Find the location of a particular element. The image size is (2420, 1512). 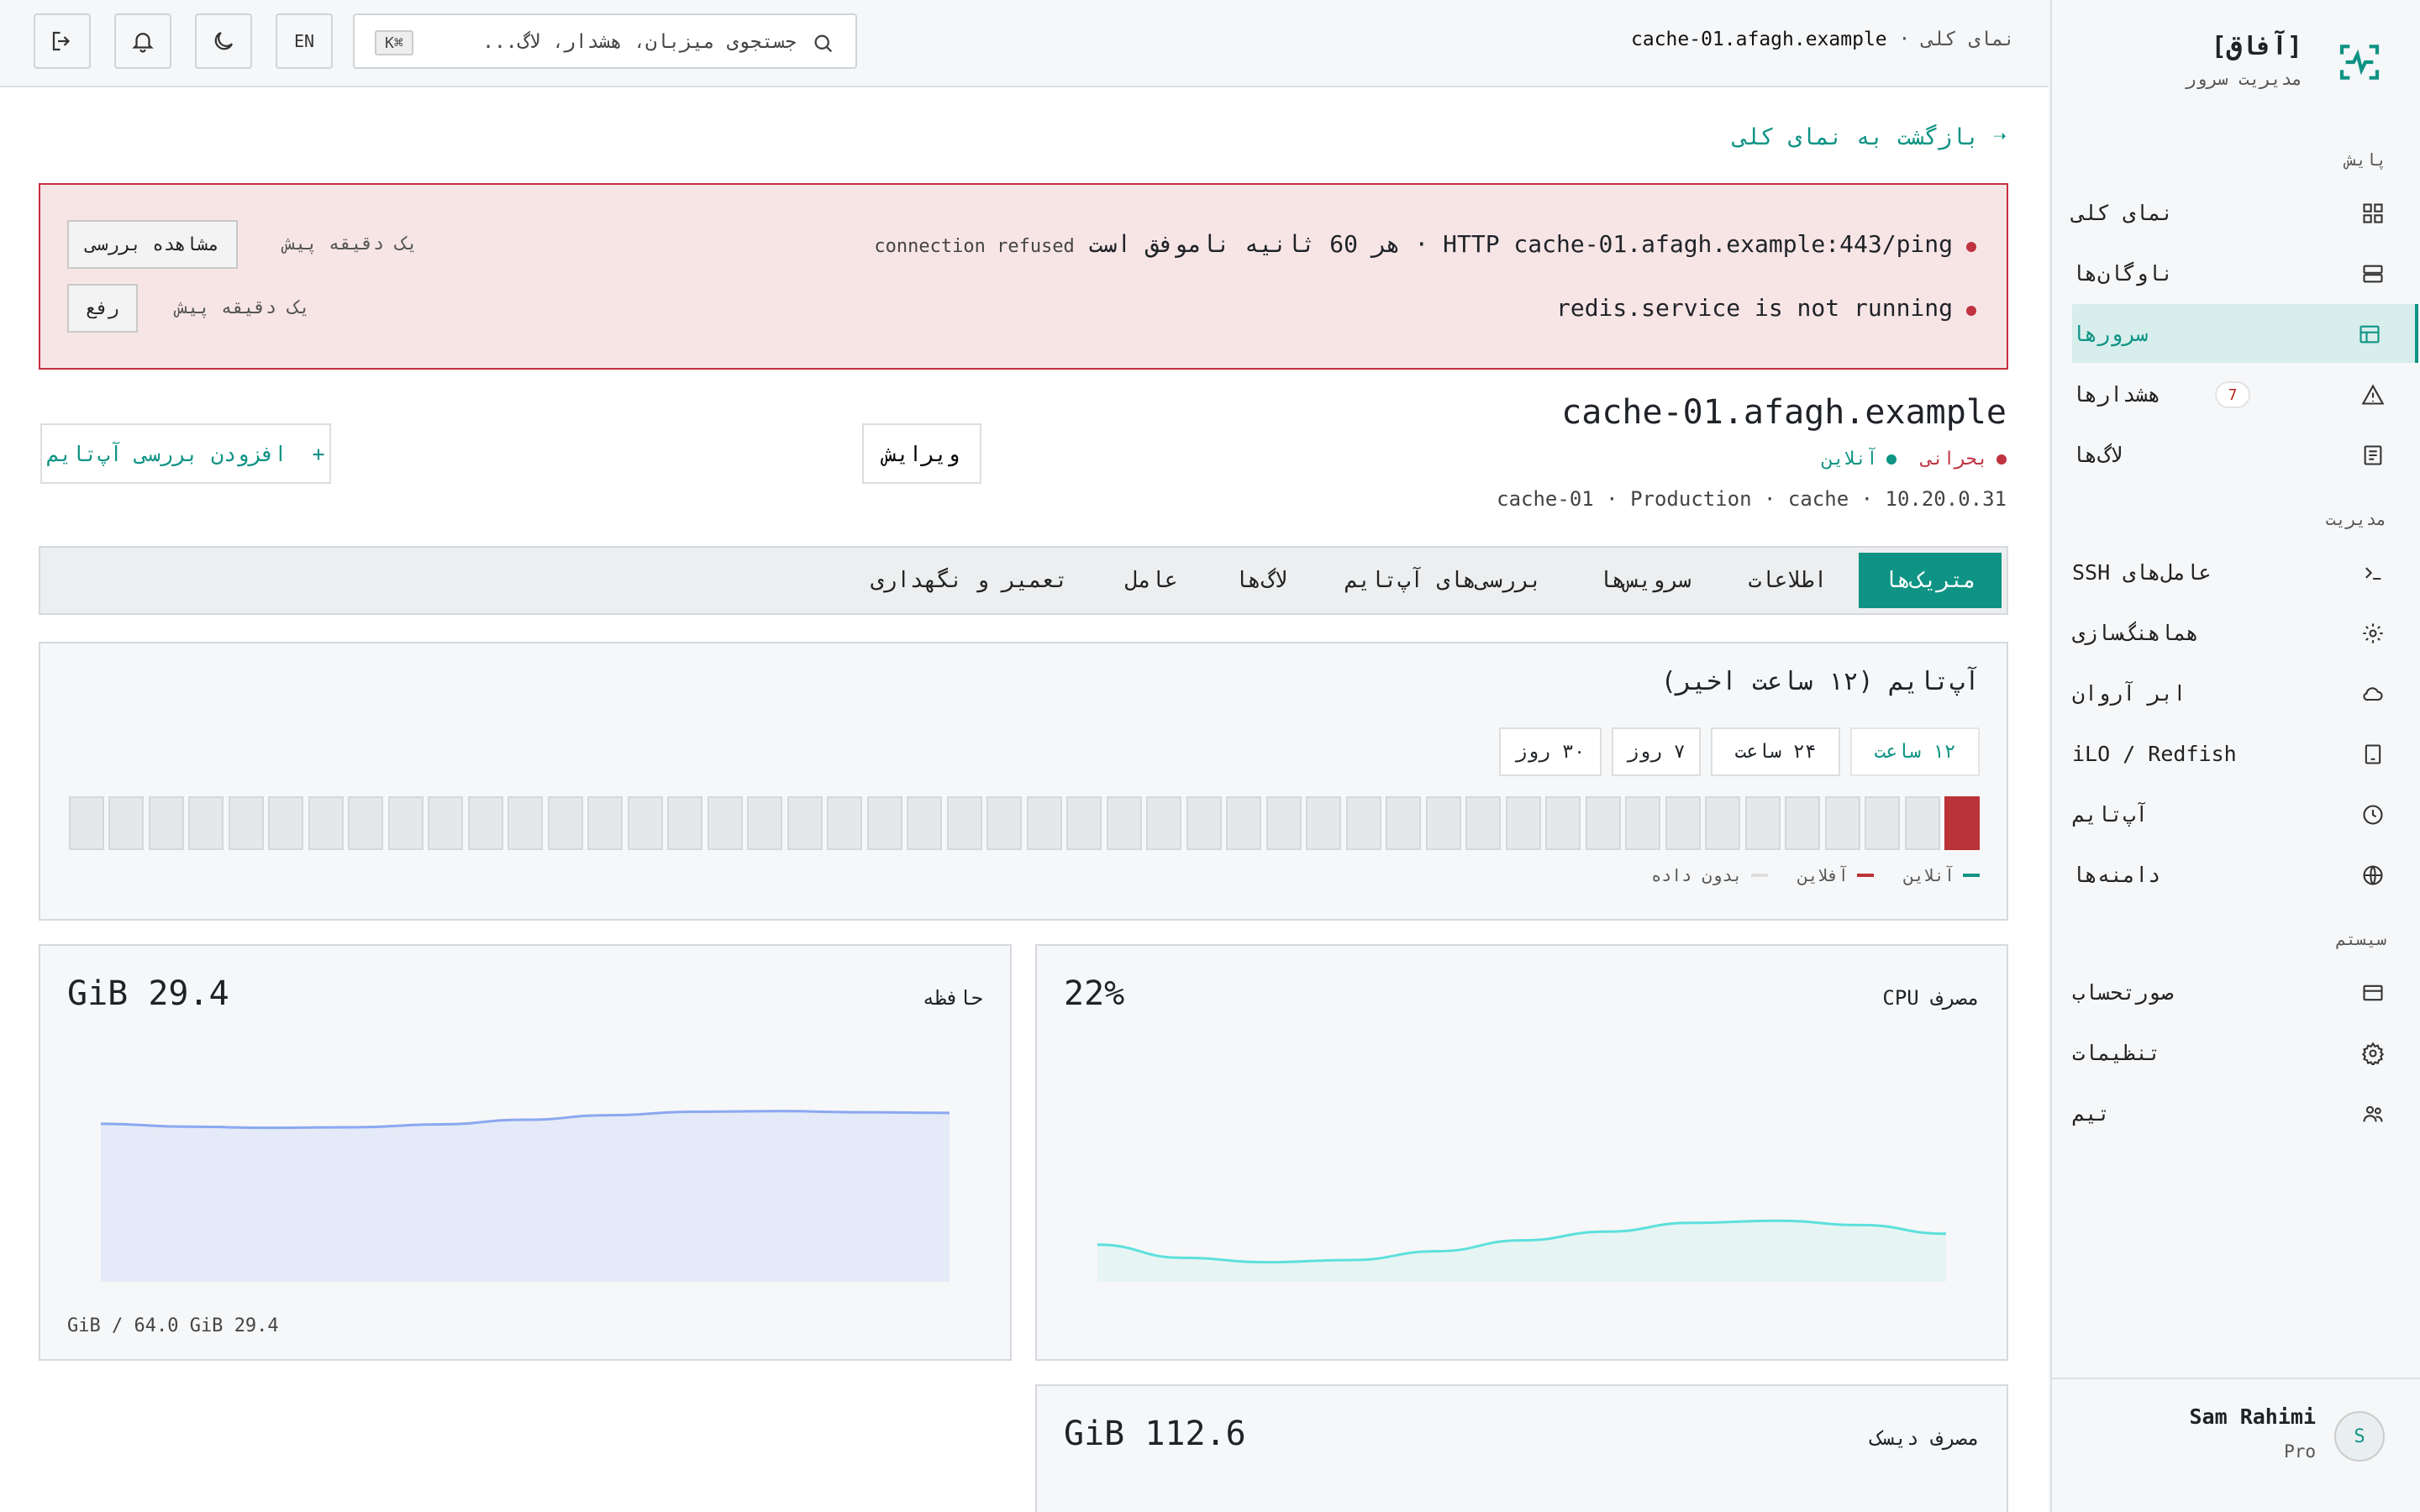

tab-info: اطلاعات is located at coordinates (1788, 580).